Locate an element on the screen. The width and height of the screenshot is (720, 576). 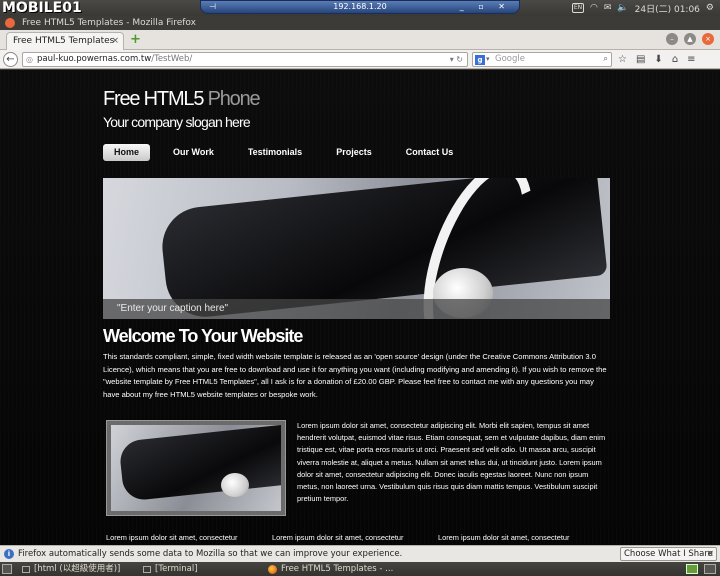
volume-icon: 🔈 is located at coordinates (622, 8).